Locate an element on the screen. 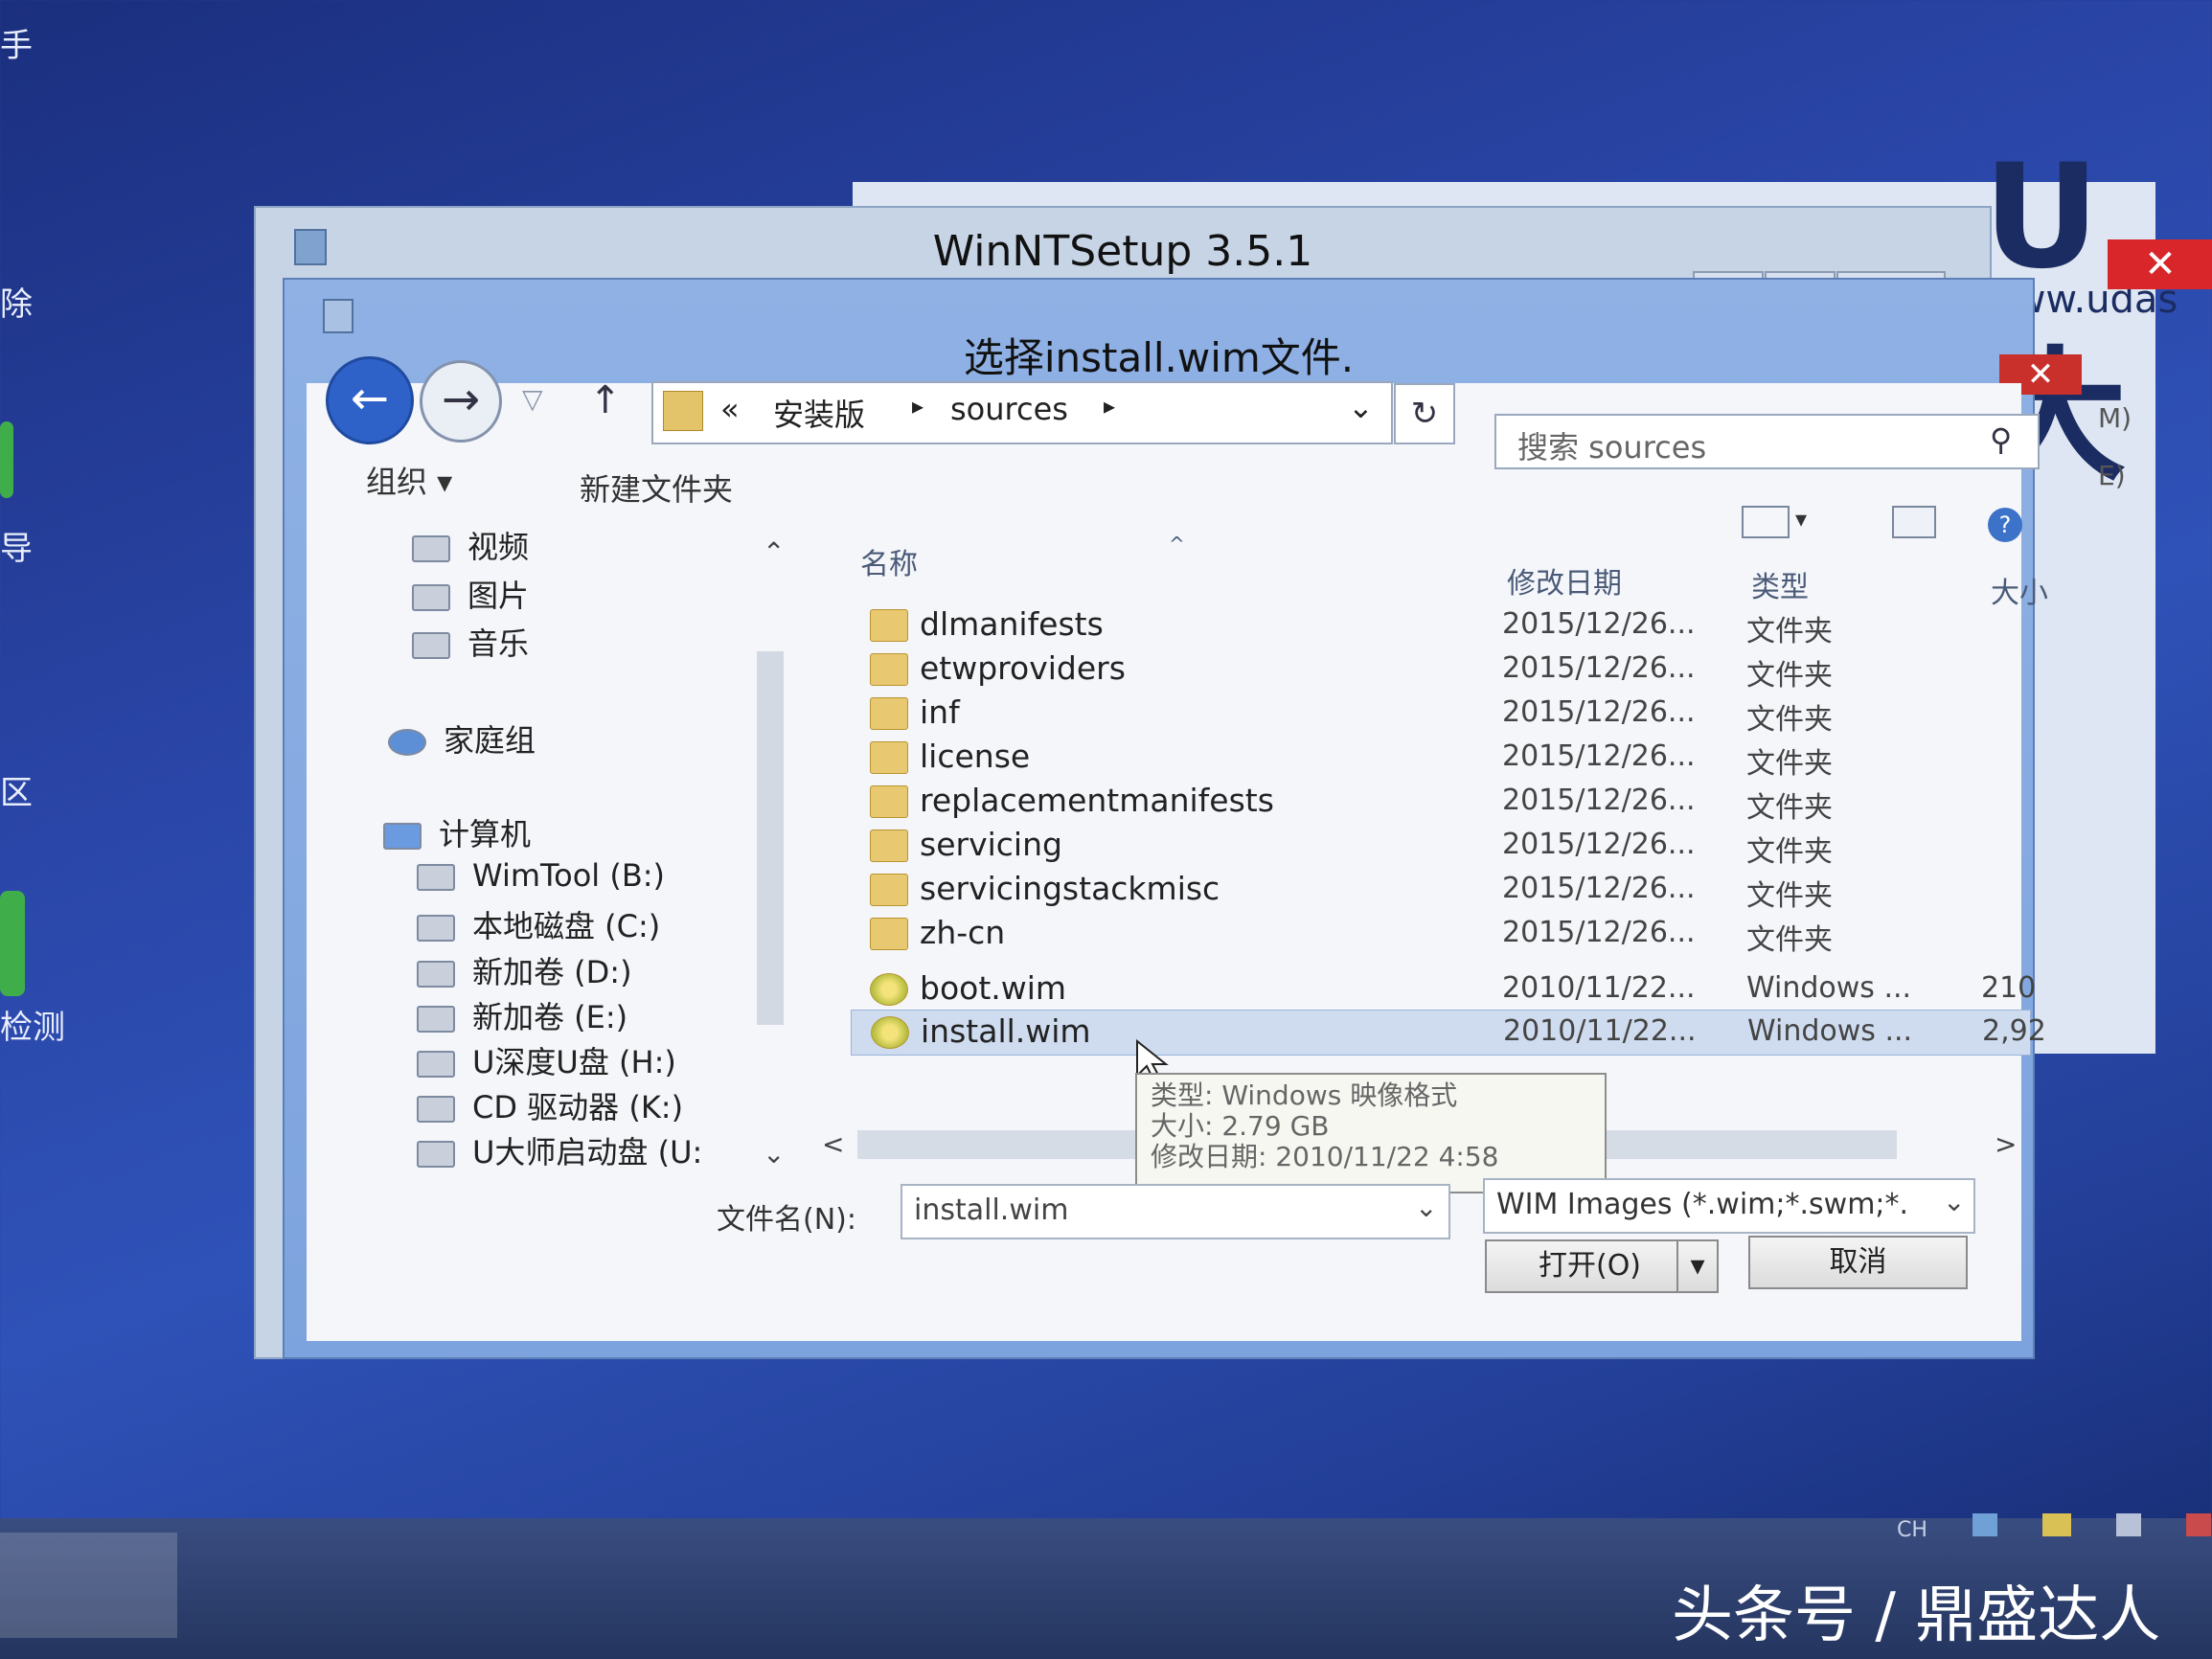 The height and width of the screenshot is (1659, 2212). nav-item-drive: 本地磁盘 (C:) is located at coordinates (538, 924).